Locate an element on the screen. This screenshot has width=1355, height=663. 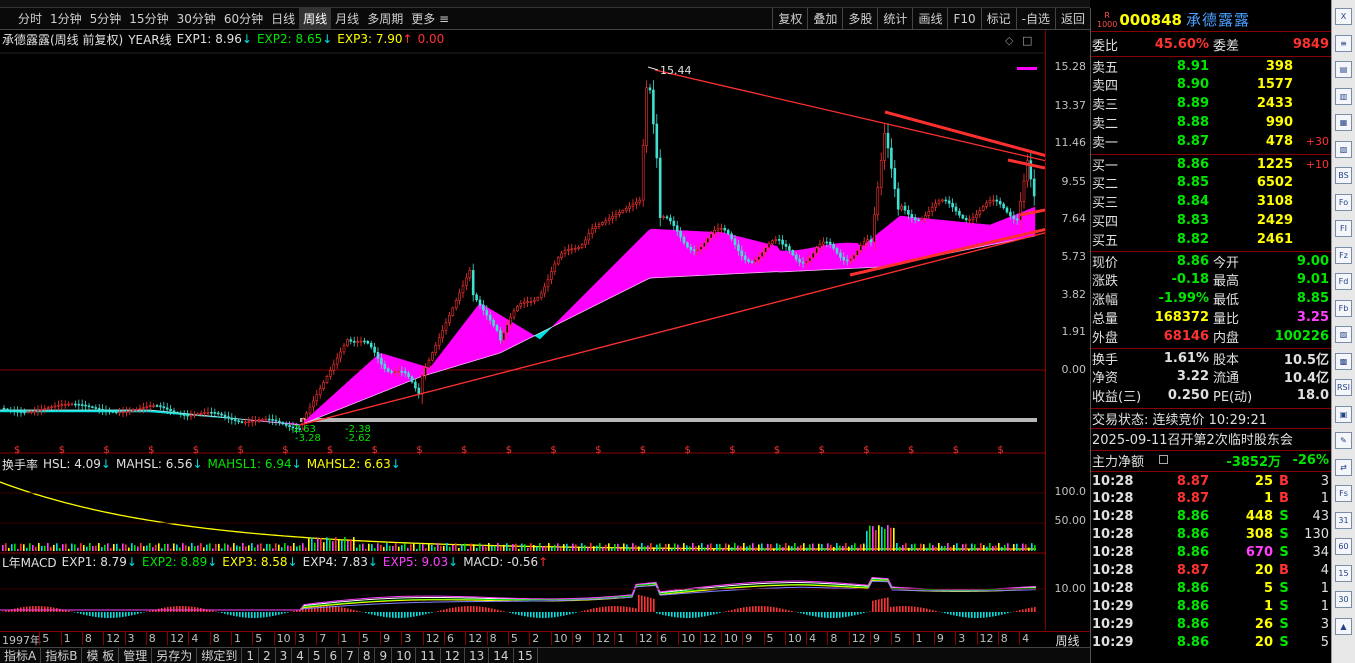
indicator-tab: 另存为 is located at coordinates (175, 655).